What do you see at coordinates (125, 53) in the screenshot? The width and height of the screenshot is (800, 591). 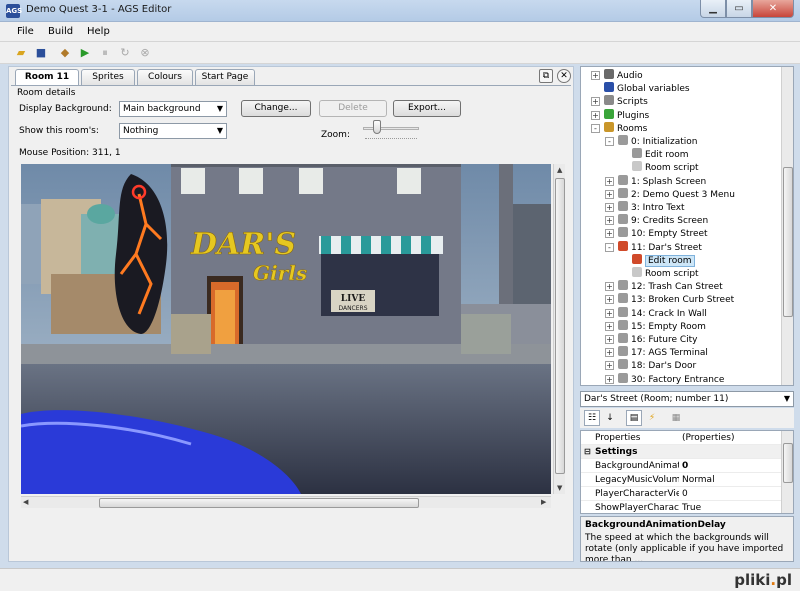 I see `step-icon: ↻` at bounding box center [125, 53].